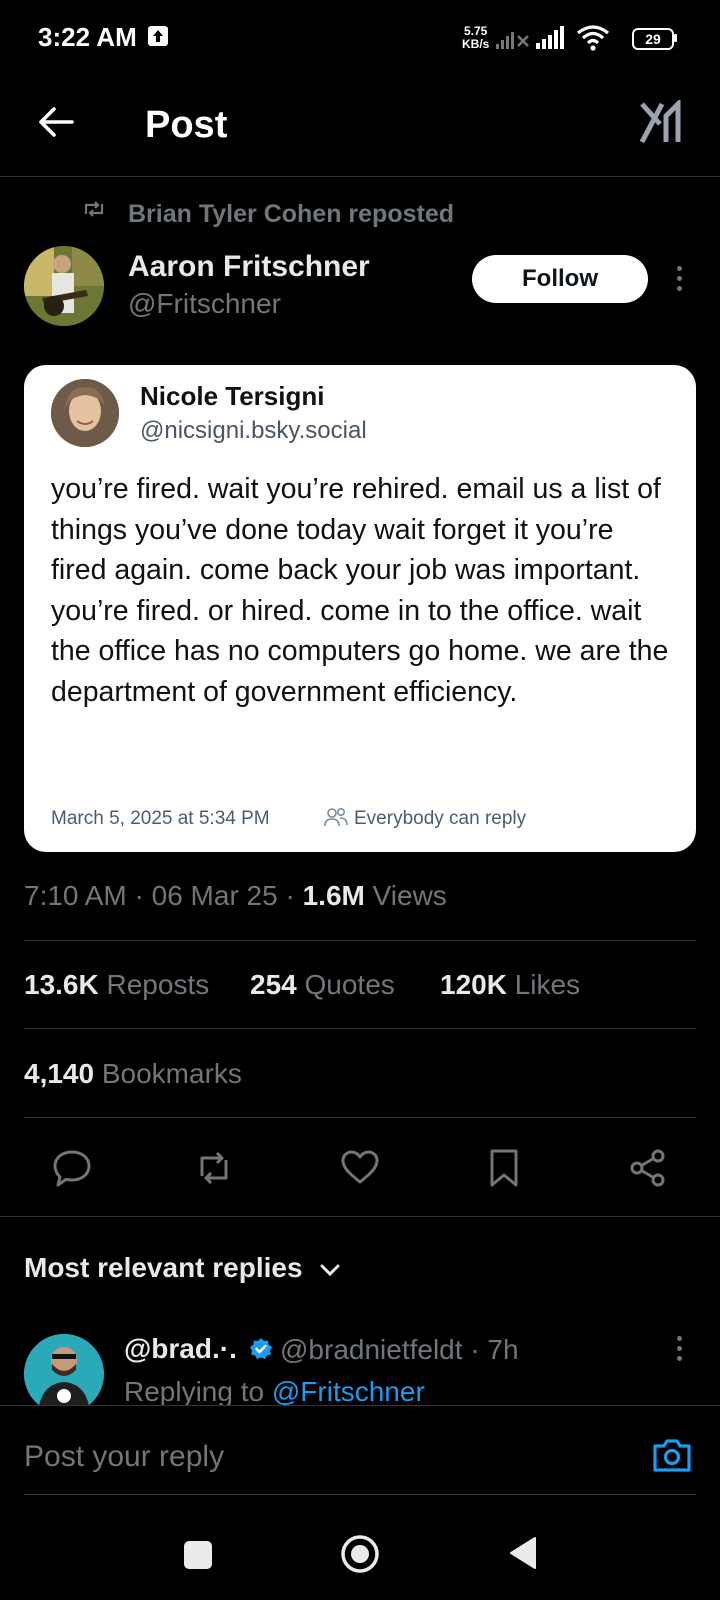 The image size is (720, 1600). What do you see at coordinates (547, 984) in the screenshot?
I see `likes-label: Likes` at bounding box center [547, 984].